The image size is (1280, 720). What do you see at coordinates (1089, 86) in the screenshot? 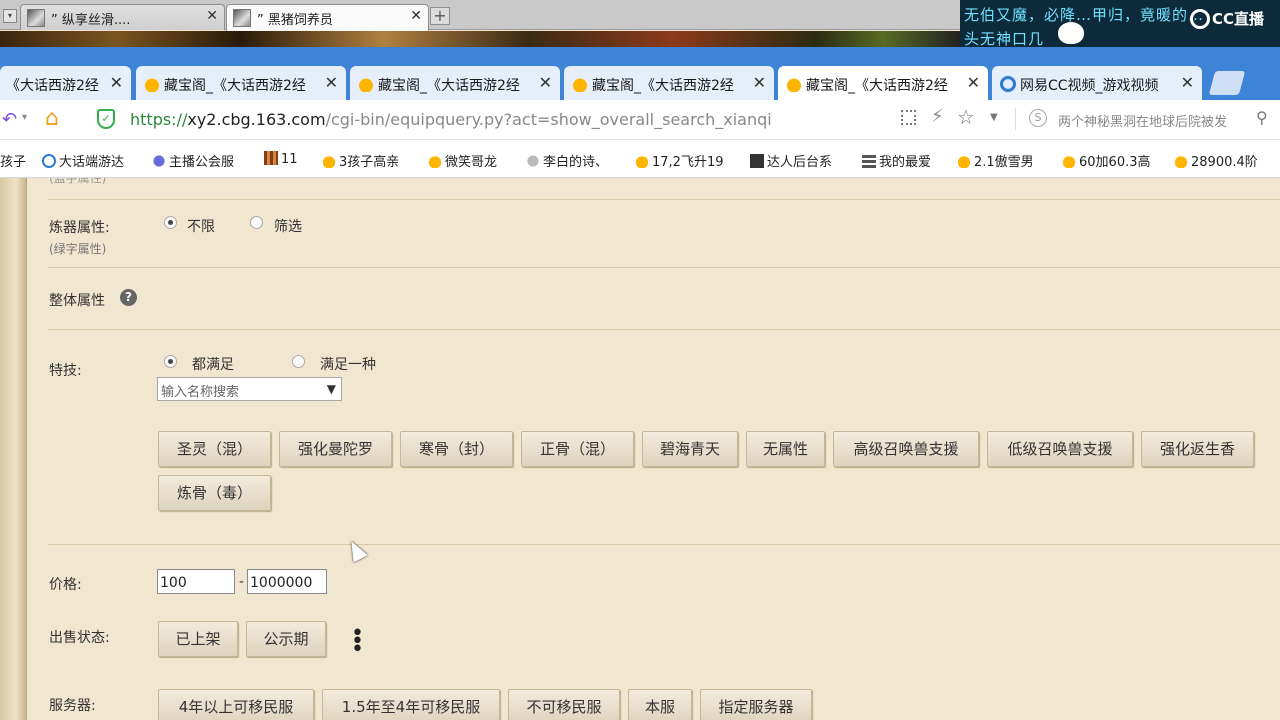
I see `browser-tab-label: 网易CC视频_游戏视频` at bounding box center [1089, 86].